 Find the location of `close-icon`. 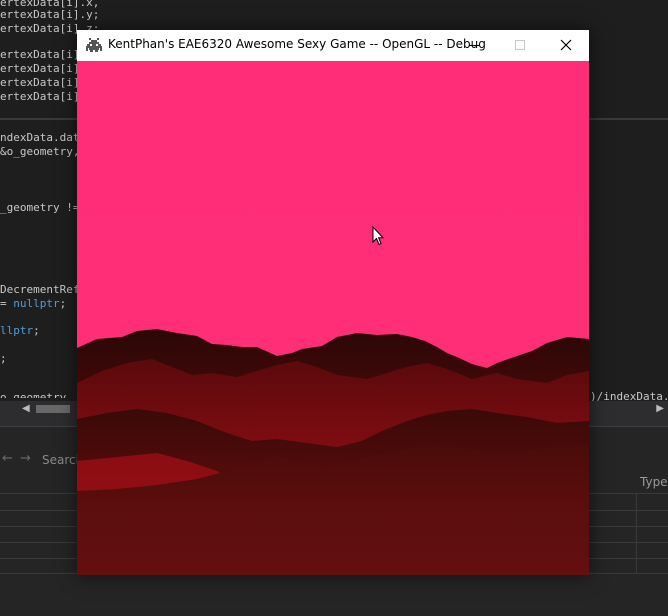

close-icon is located at coordinates (566, 45).